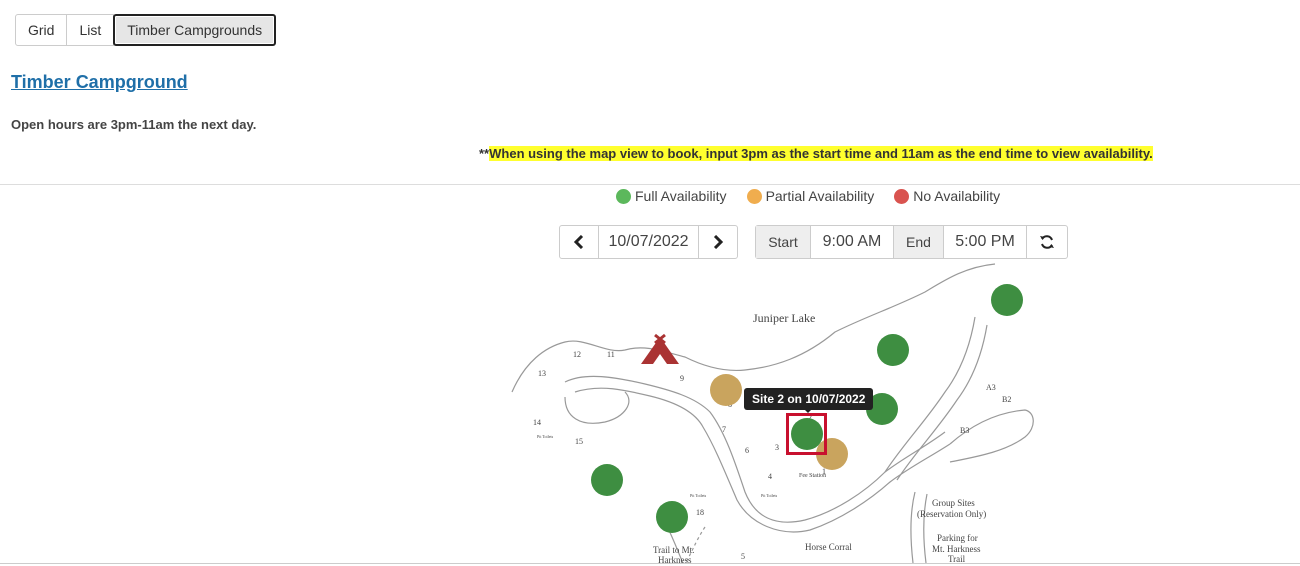  I want to click on legend-none: No Availability, so click(947, 196).